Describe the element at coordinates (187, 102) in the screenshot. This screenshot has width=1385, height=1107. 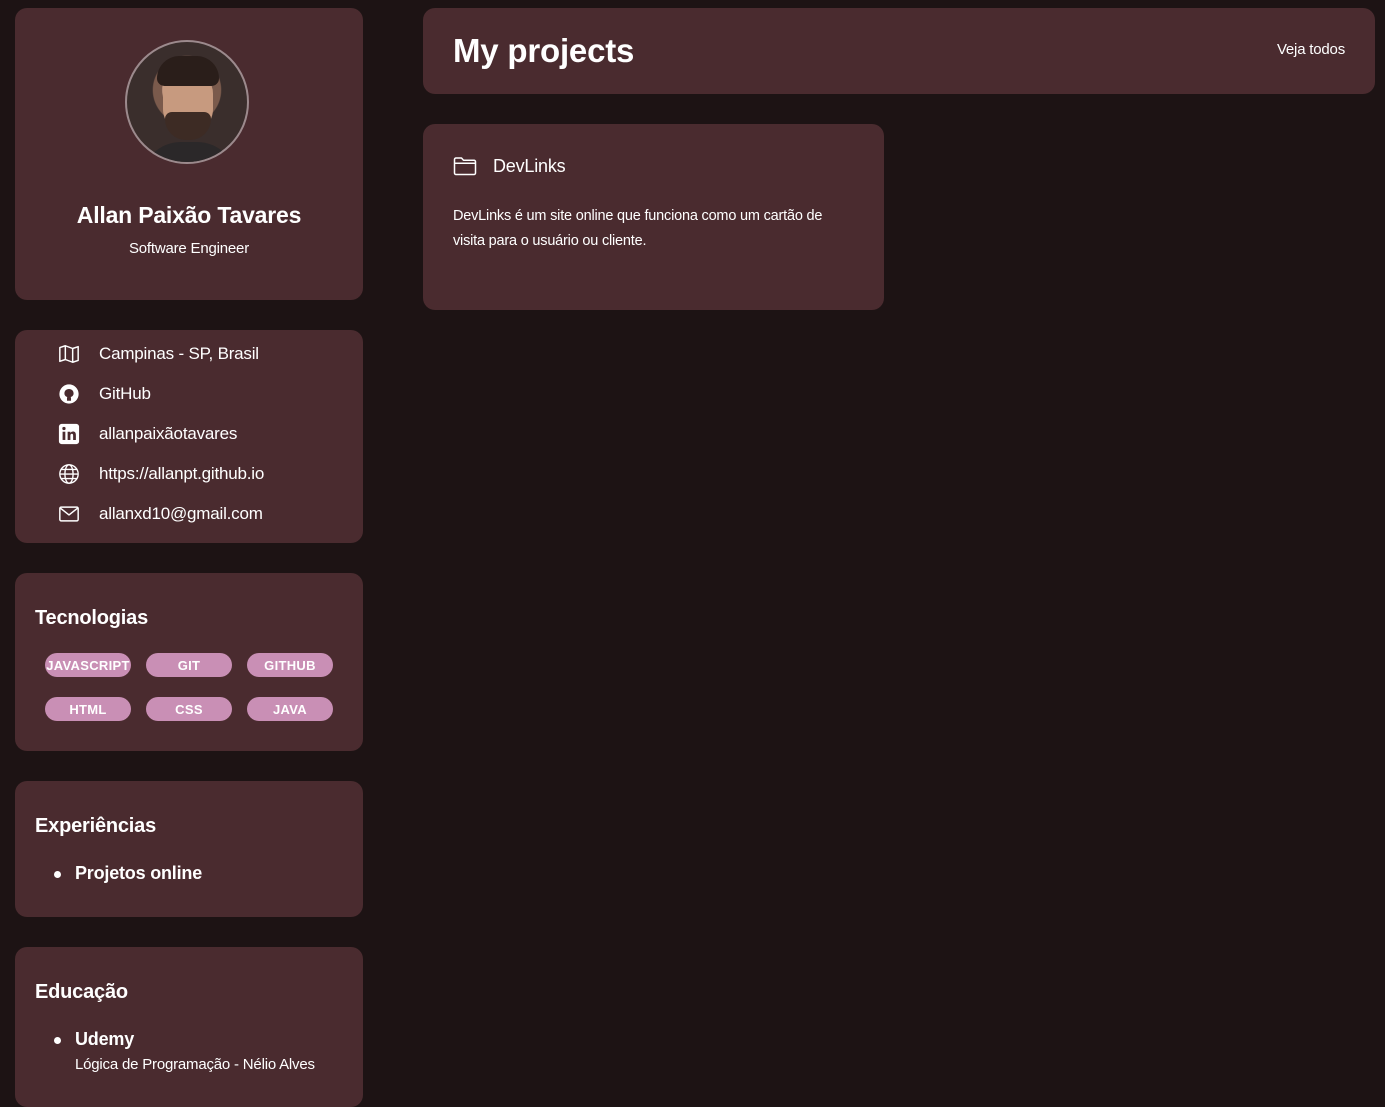
I see `avatar` at that location.